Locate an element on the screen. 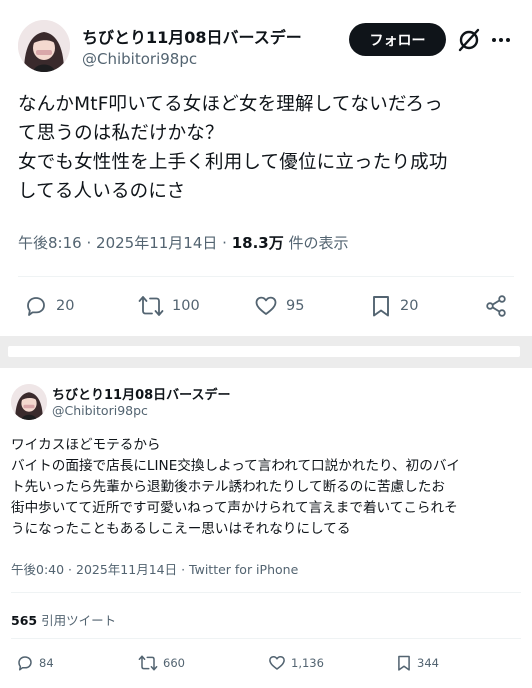 Image resolution: width=532 pixels, height=688 pixels. repost-button: 660 is located at coordinates (161, 663).